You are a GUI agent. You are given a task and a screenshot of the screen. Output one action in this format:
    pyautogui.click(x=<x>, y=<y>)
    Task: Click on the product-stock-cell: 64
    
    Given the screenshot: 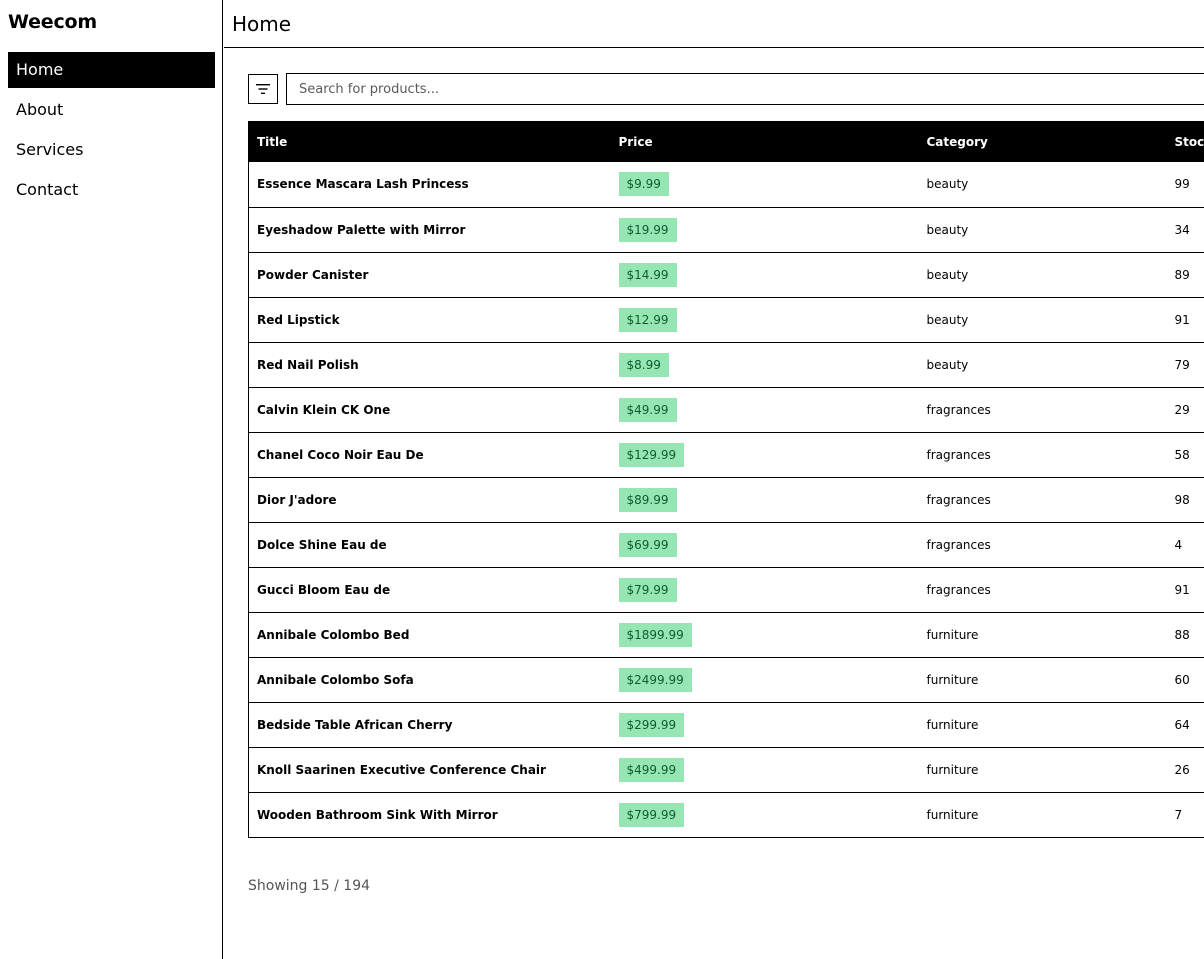 What is the action you would take?
    pyautogui.click(x=1185, y=725)
    